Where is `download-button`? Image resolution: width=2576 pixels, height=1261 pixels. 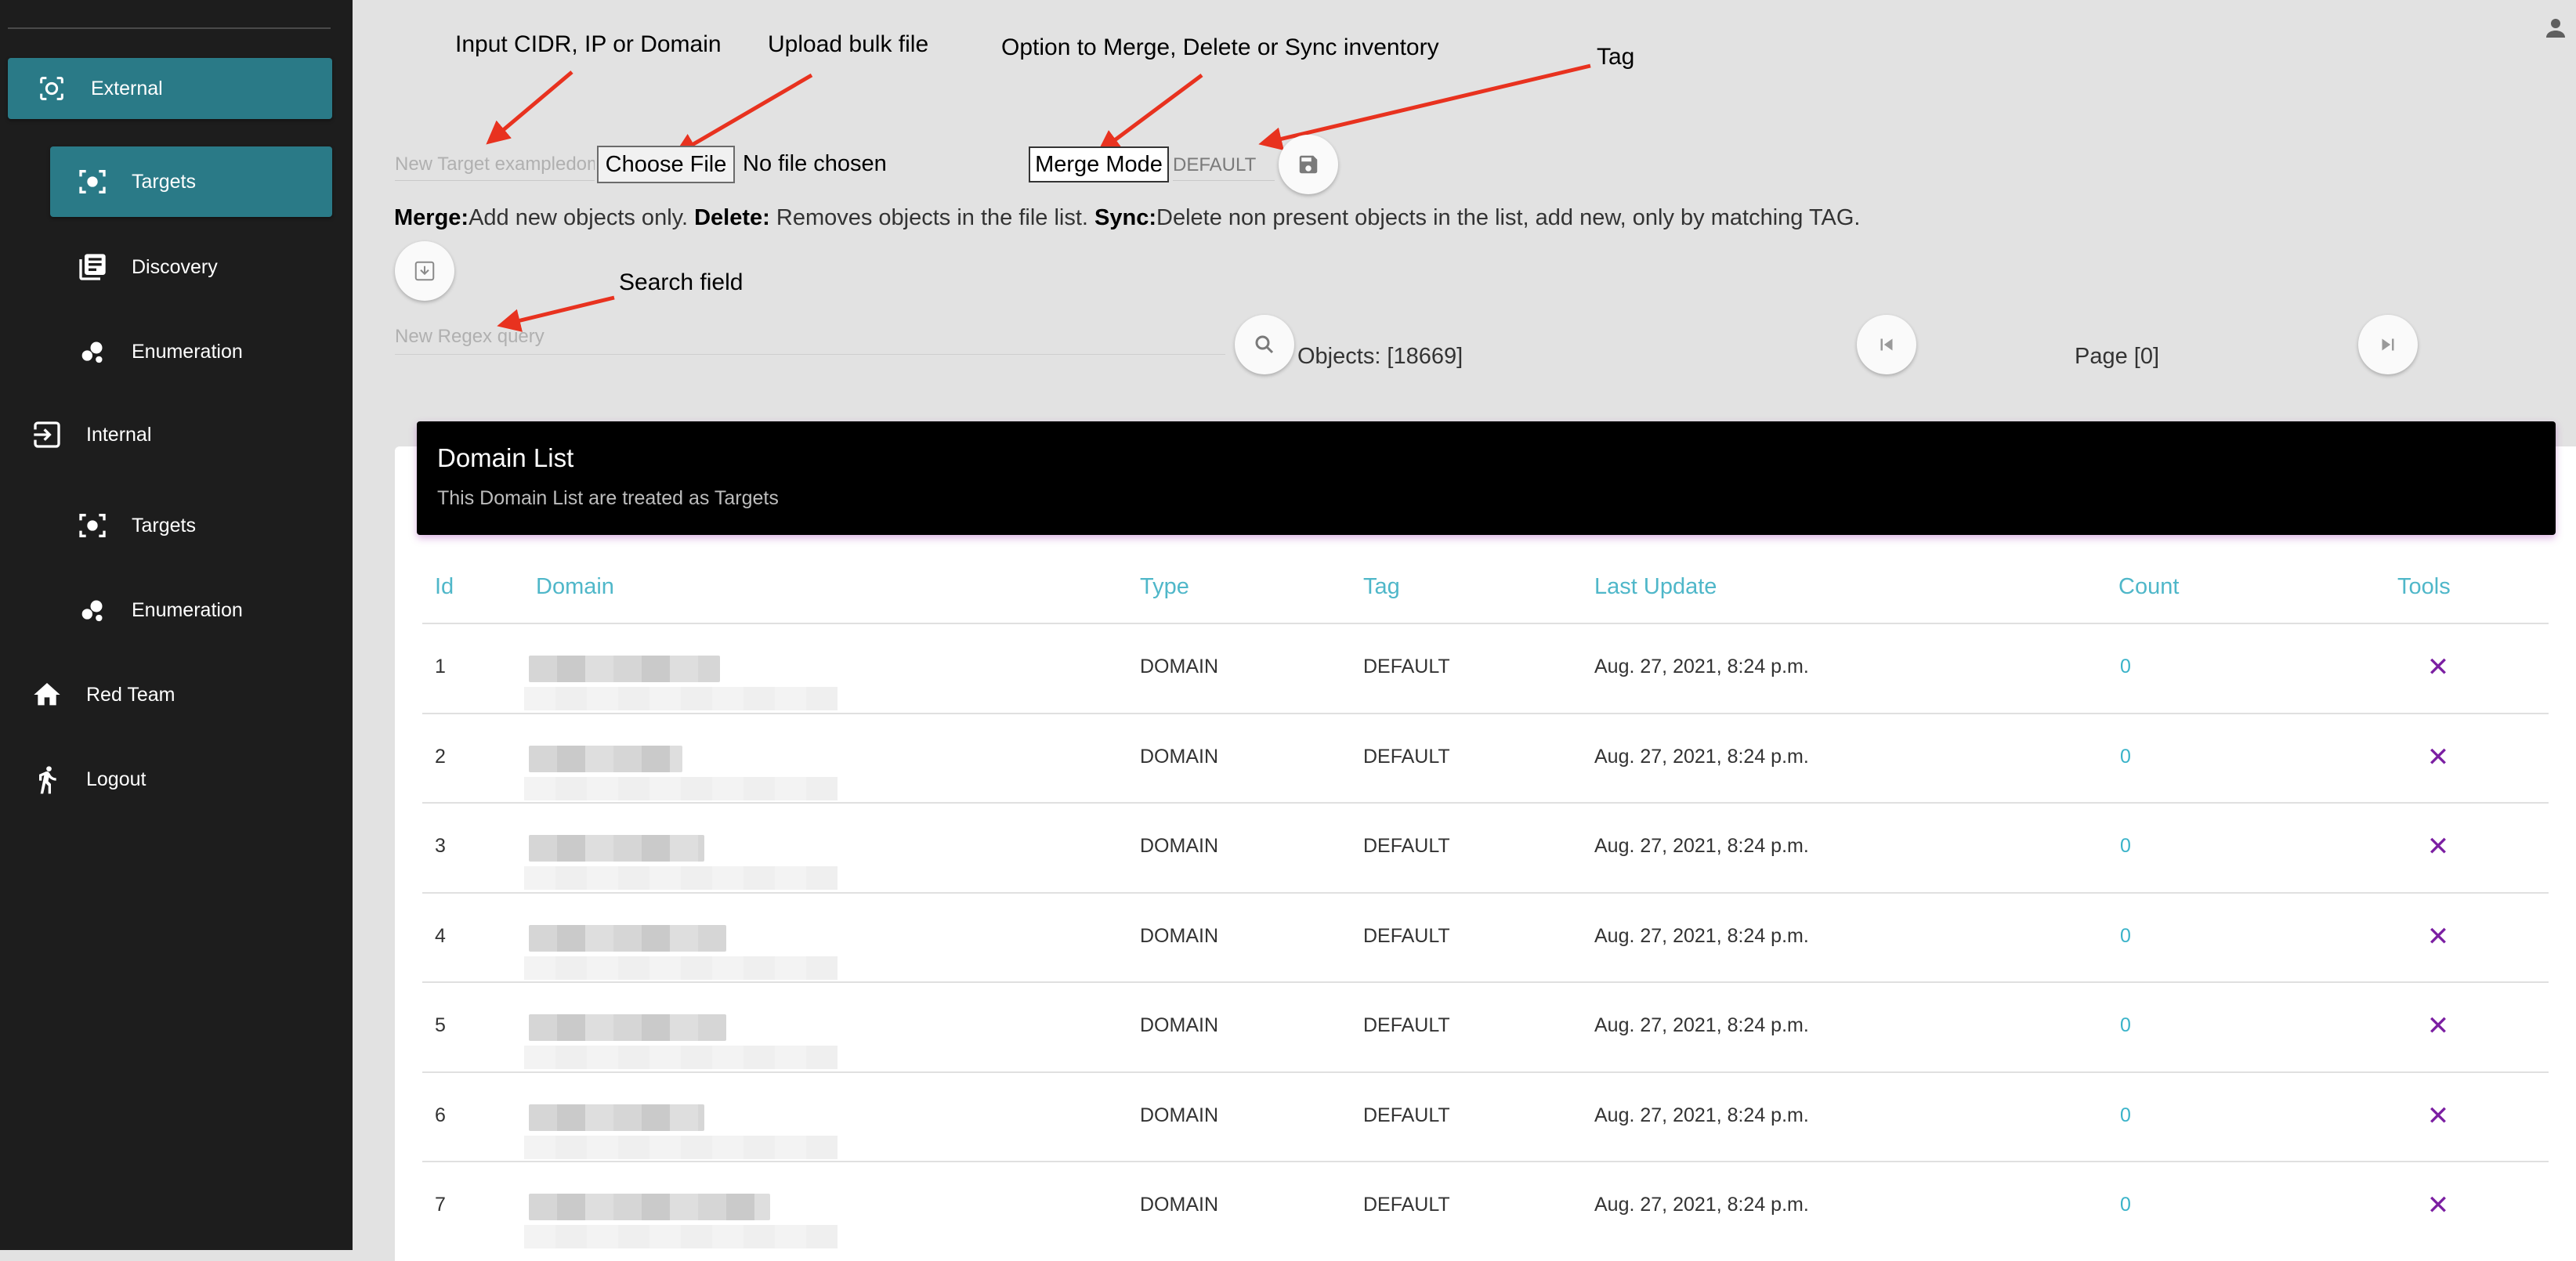 download-button is located at coordinates (425, 271).